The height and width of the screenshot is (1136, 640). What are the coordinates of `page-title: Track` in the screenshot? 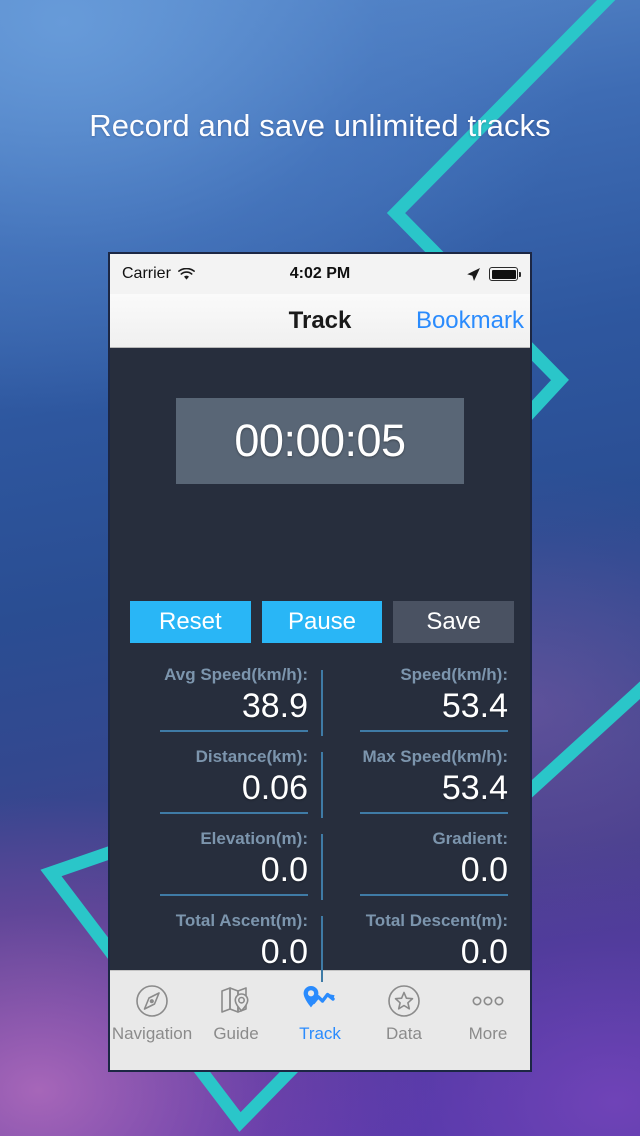 It's located at (320, 320).